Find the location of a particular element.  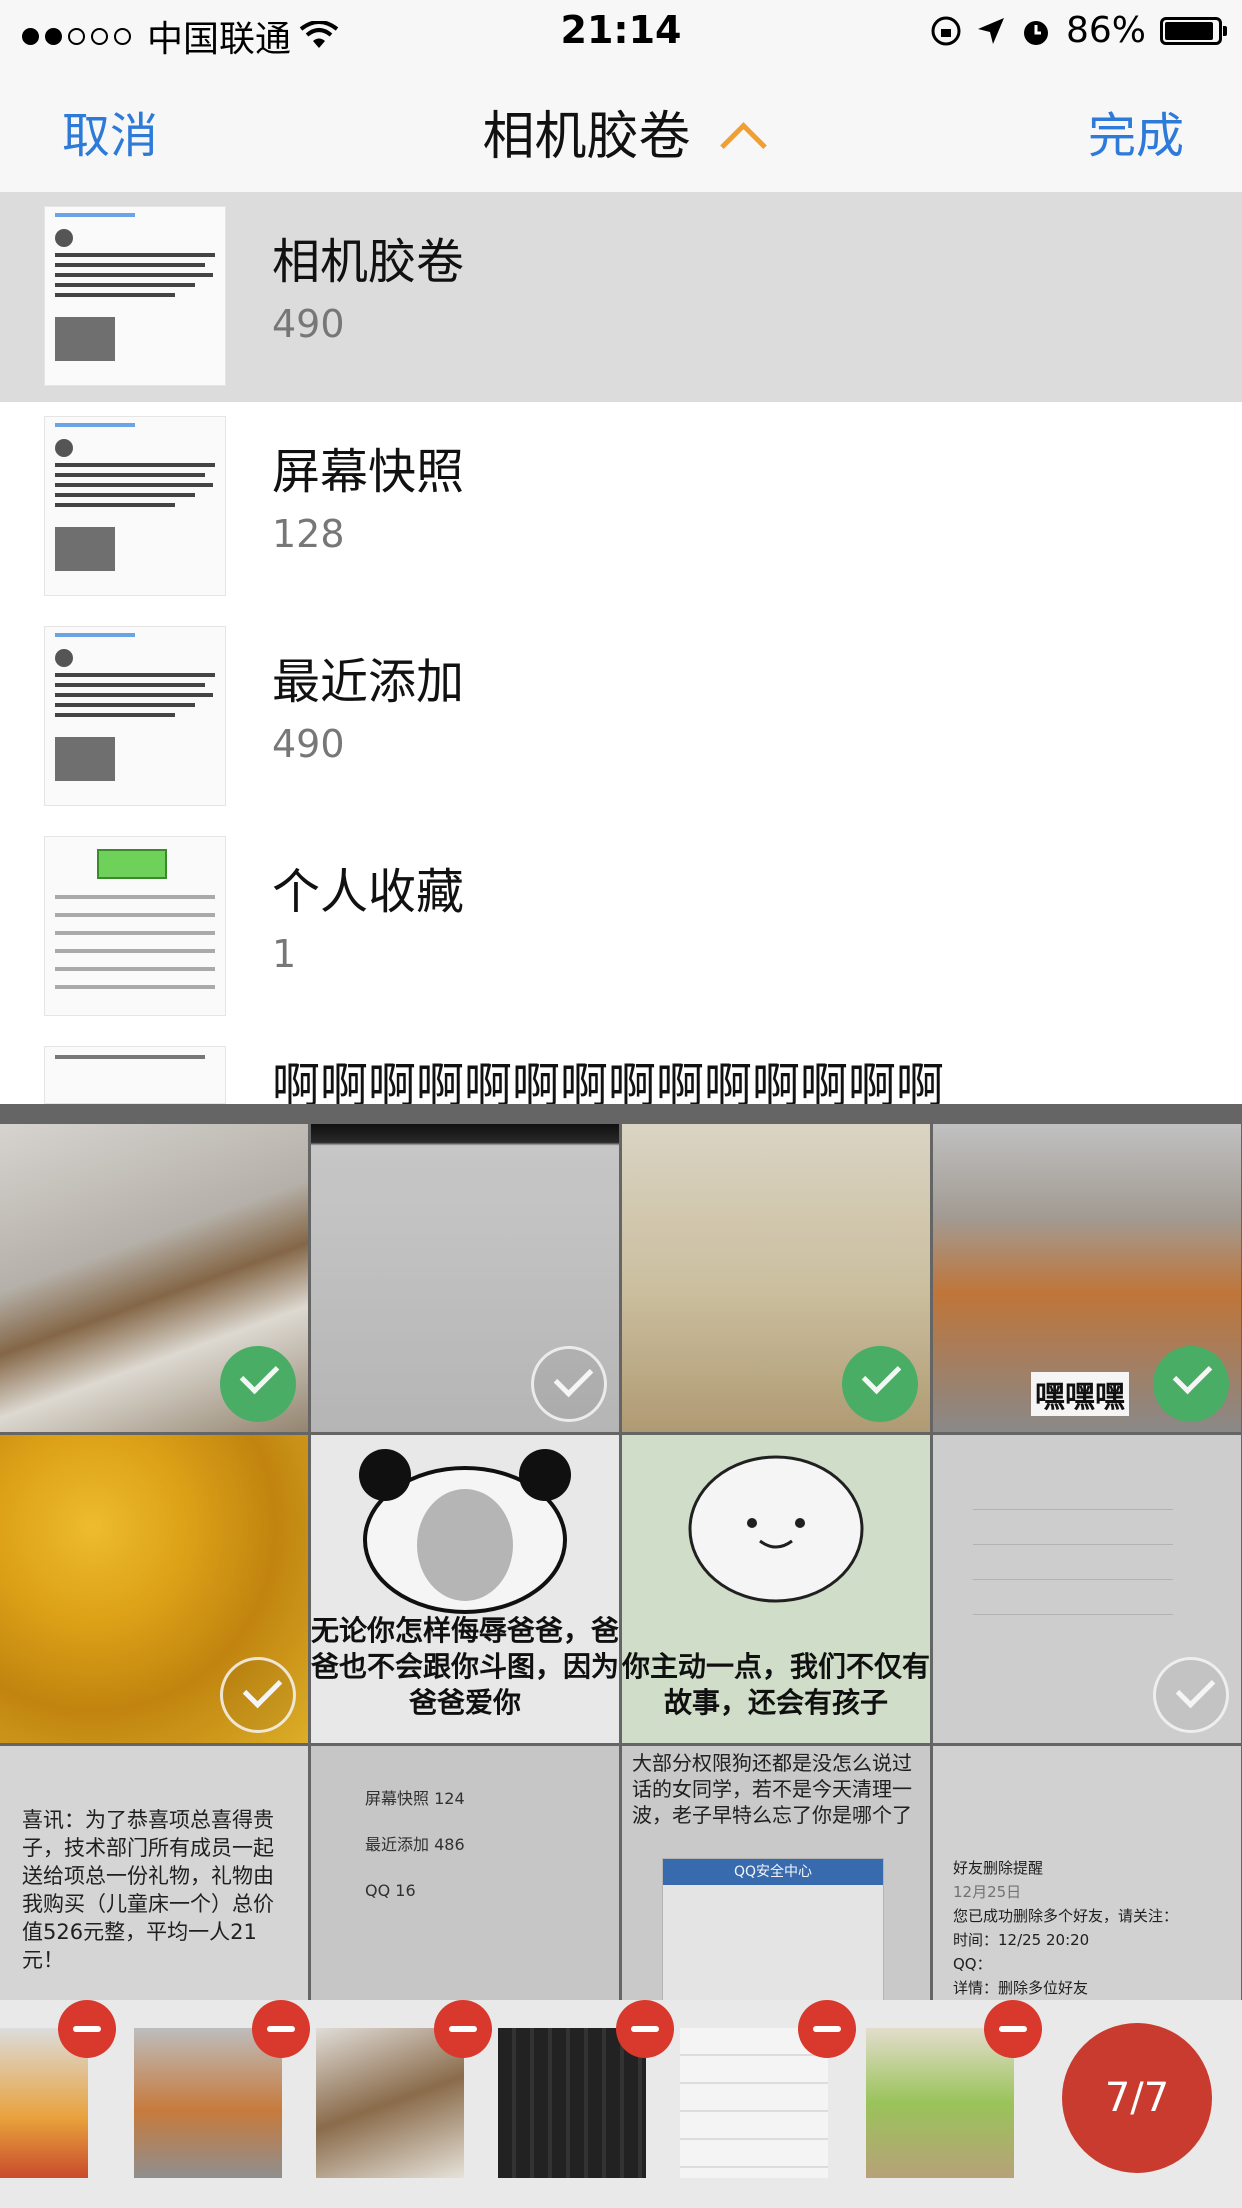

selection-counter-button: 7/7 is located at coordinates (1137, 2098).